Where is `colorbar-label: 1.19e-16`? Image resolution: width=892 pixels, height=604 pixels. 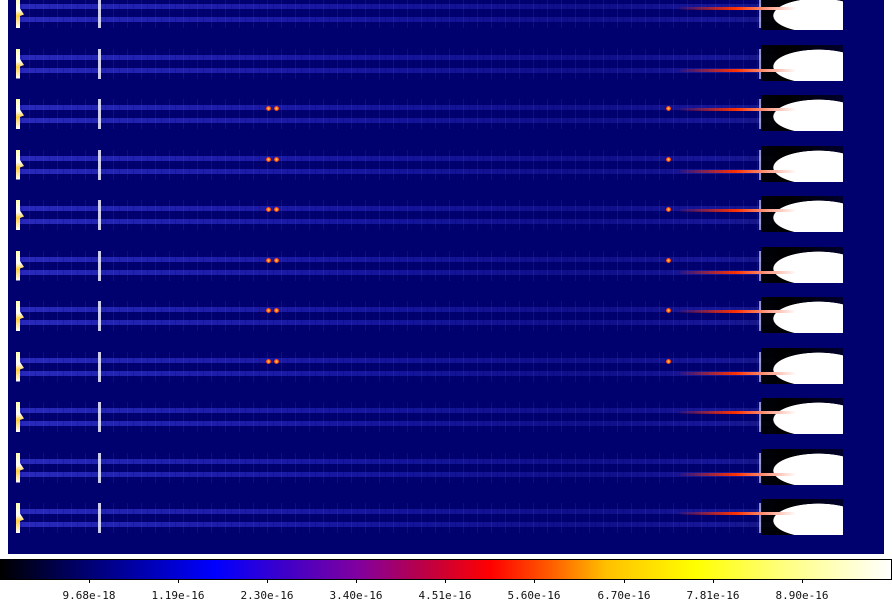 colorbar-label: 1.19e-16 is located at coordinates (178, 595).